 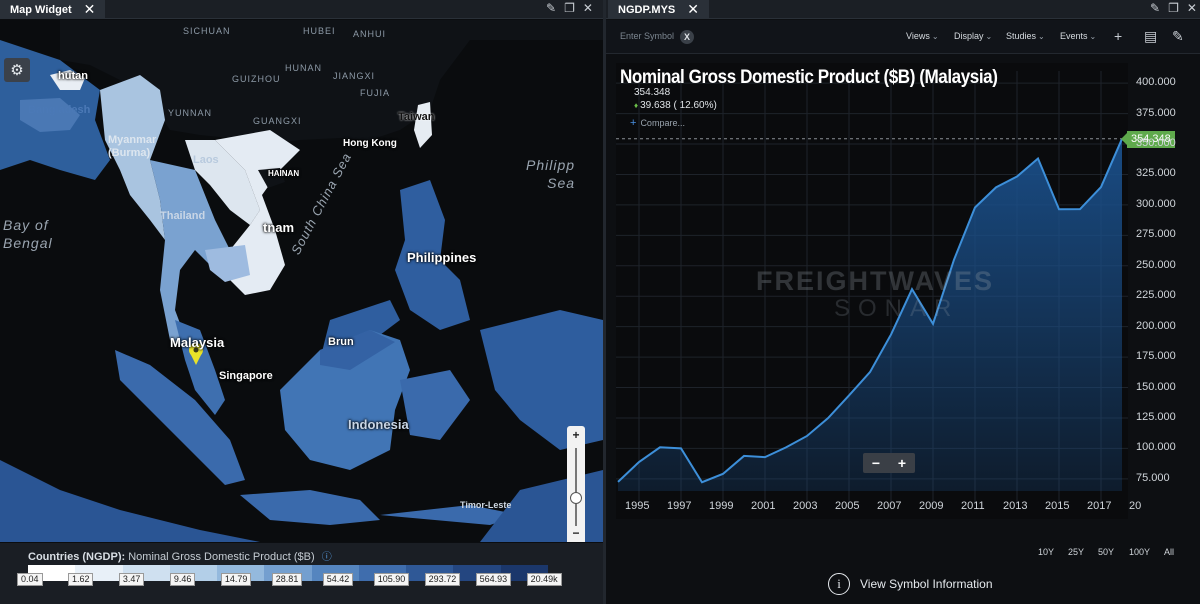 What do you see at coordinates (576, 487) in the screenshot?
I see `map-zoom-track` at bounding box center [576, 487].